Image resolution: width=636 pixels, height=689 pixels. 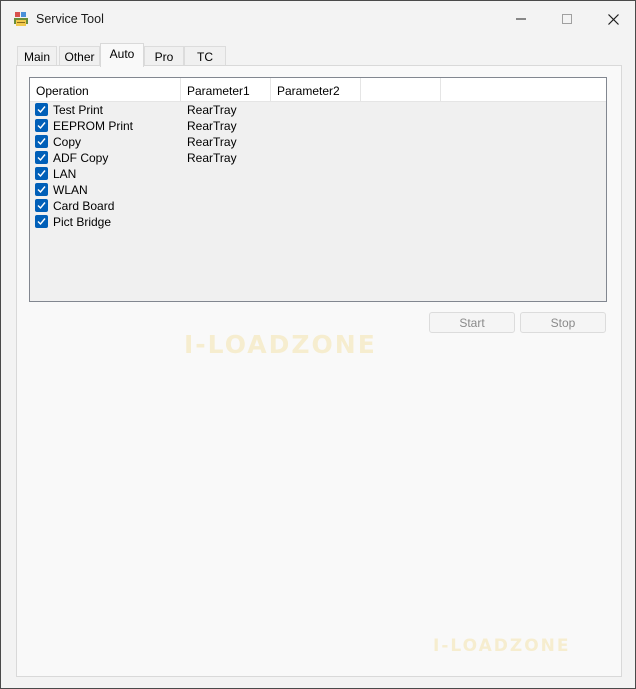 What do you see at coordinates (318, 126) in the screenshot?
I see `list-item: EEPROM Print RearTray` at bounding box center [318, 126].